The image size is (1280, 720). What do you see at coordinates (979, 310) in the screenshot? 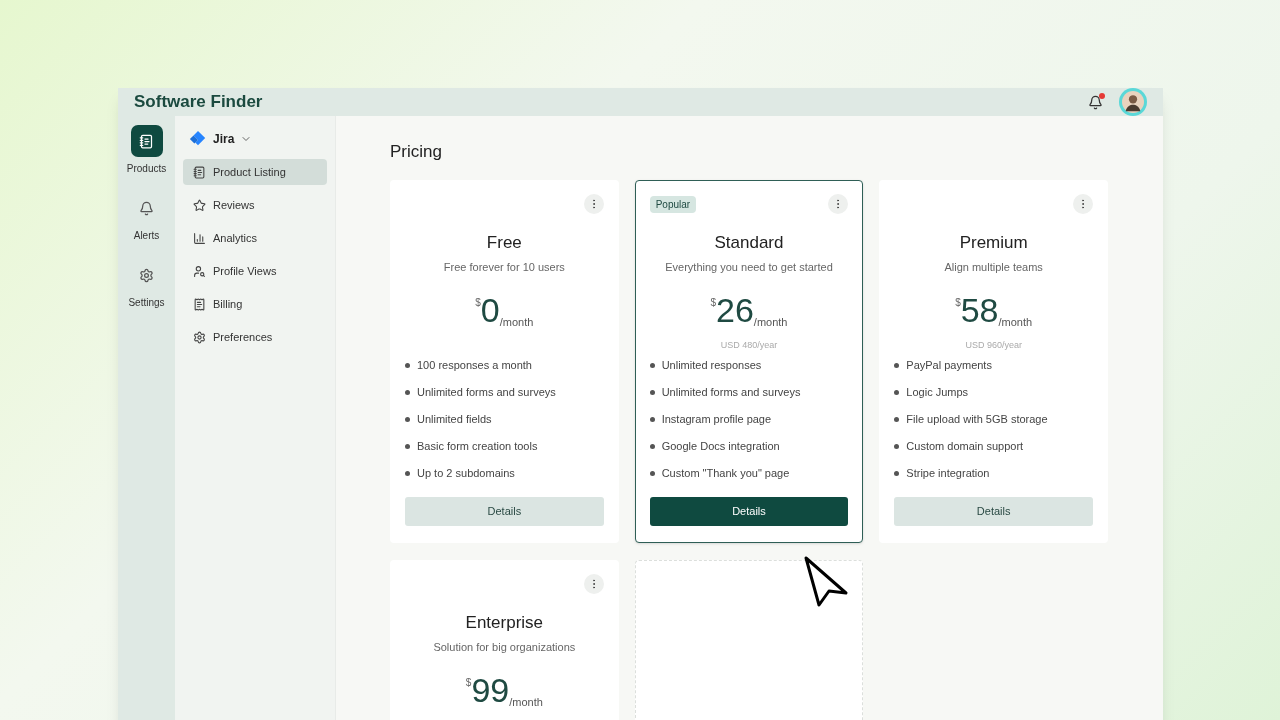
I see `plan-price: 58` at bounding box center [979, 310].